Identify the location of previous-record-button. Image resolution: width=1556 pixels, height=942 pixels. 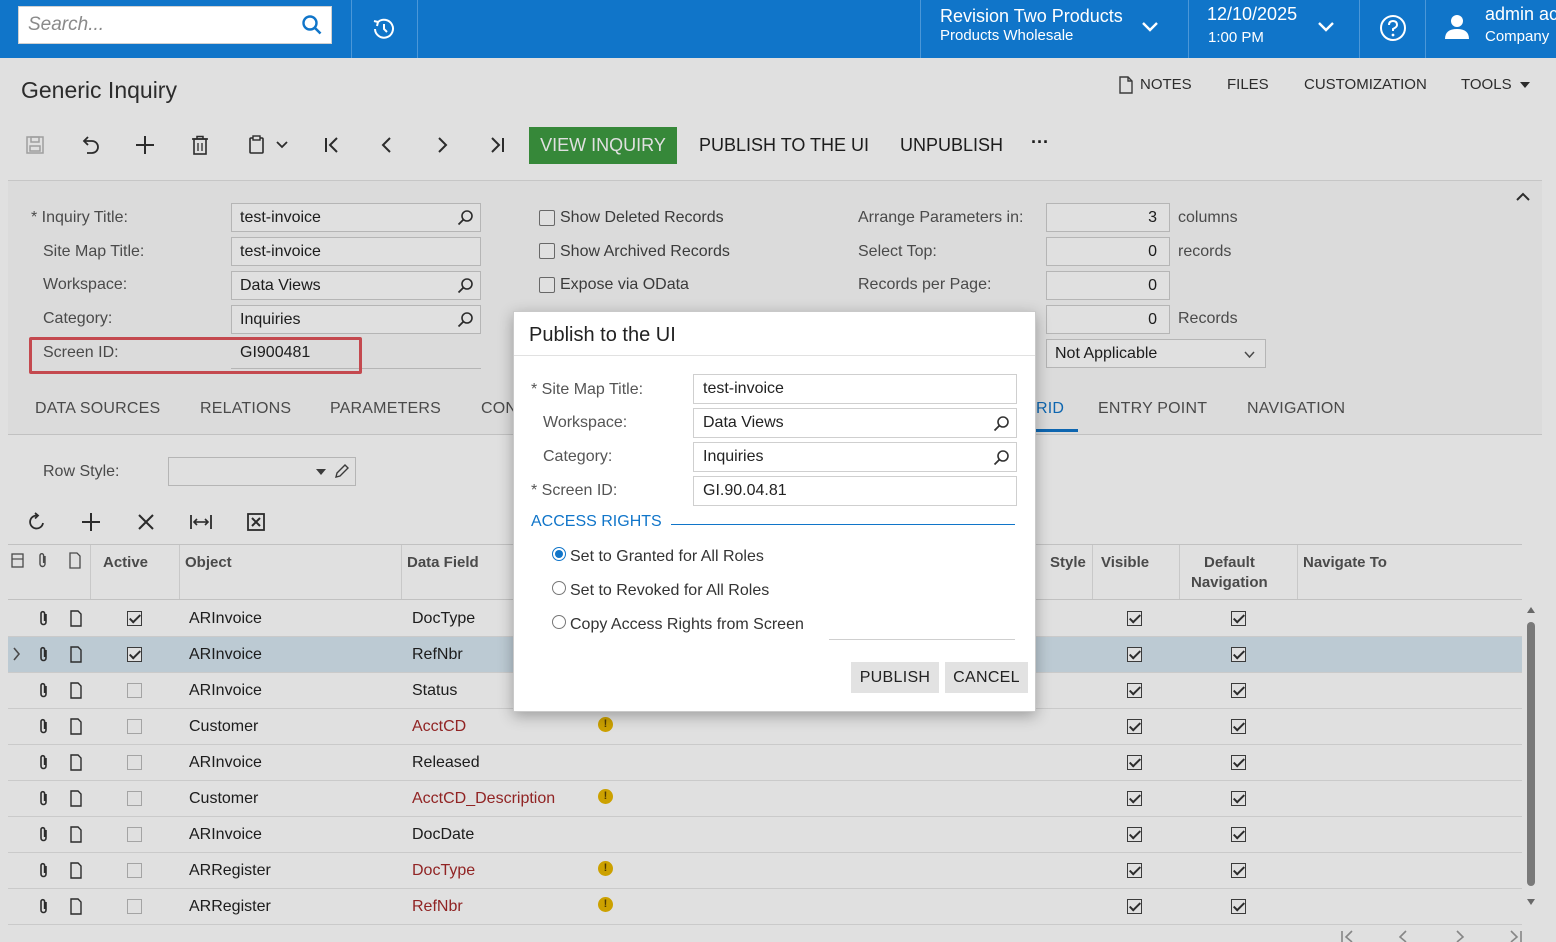
(387, 145).